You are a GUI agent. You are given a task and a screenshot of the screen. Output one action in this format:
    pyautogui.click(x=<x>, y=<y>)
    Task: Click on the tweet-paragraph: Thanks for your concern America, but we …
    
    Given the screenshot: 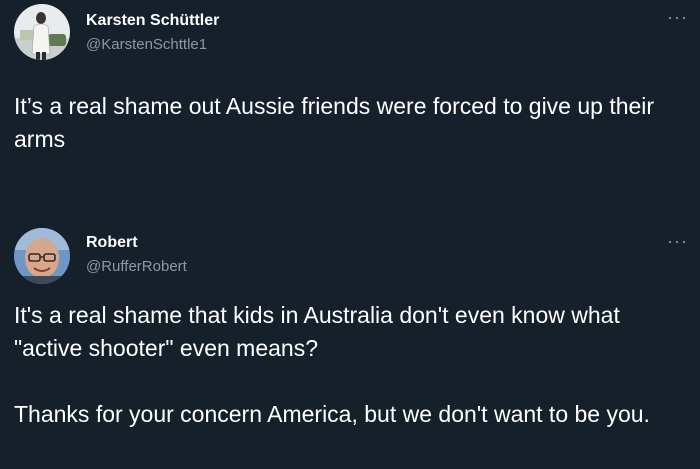 What is the action you would take?
    pyautogui.click(x=332, y=414)
    